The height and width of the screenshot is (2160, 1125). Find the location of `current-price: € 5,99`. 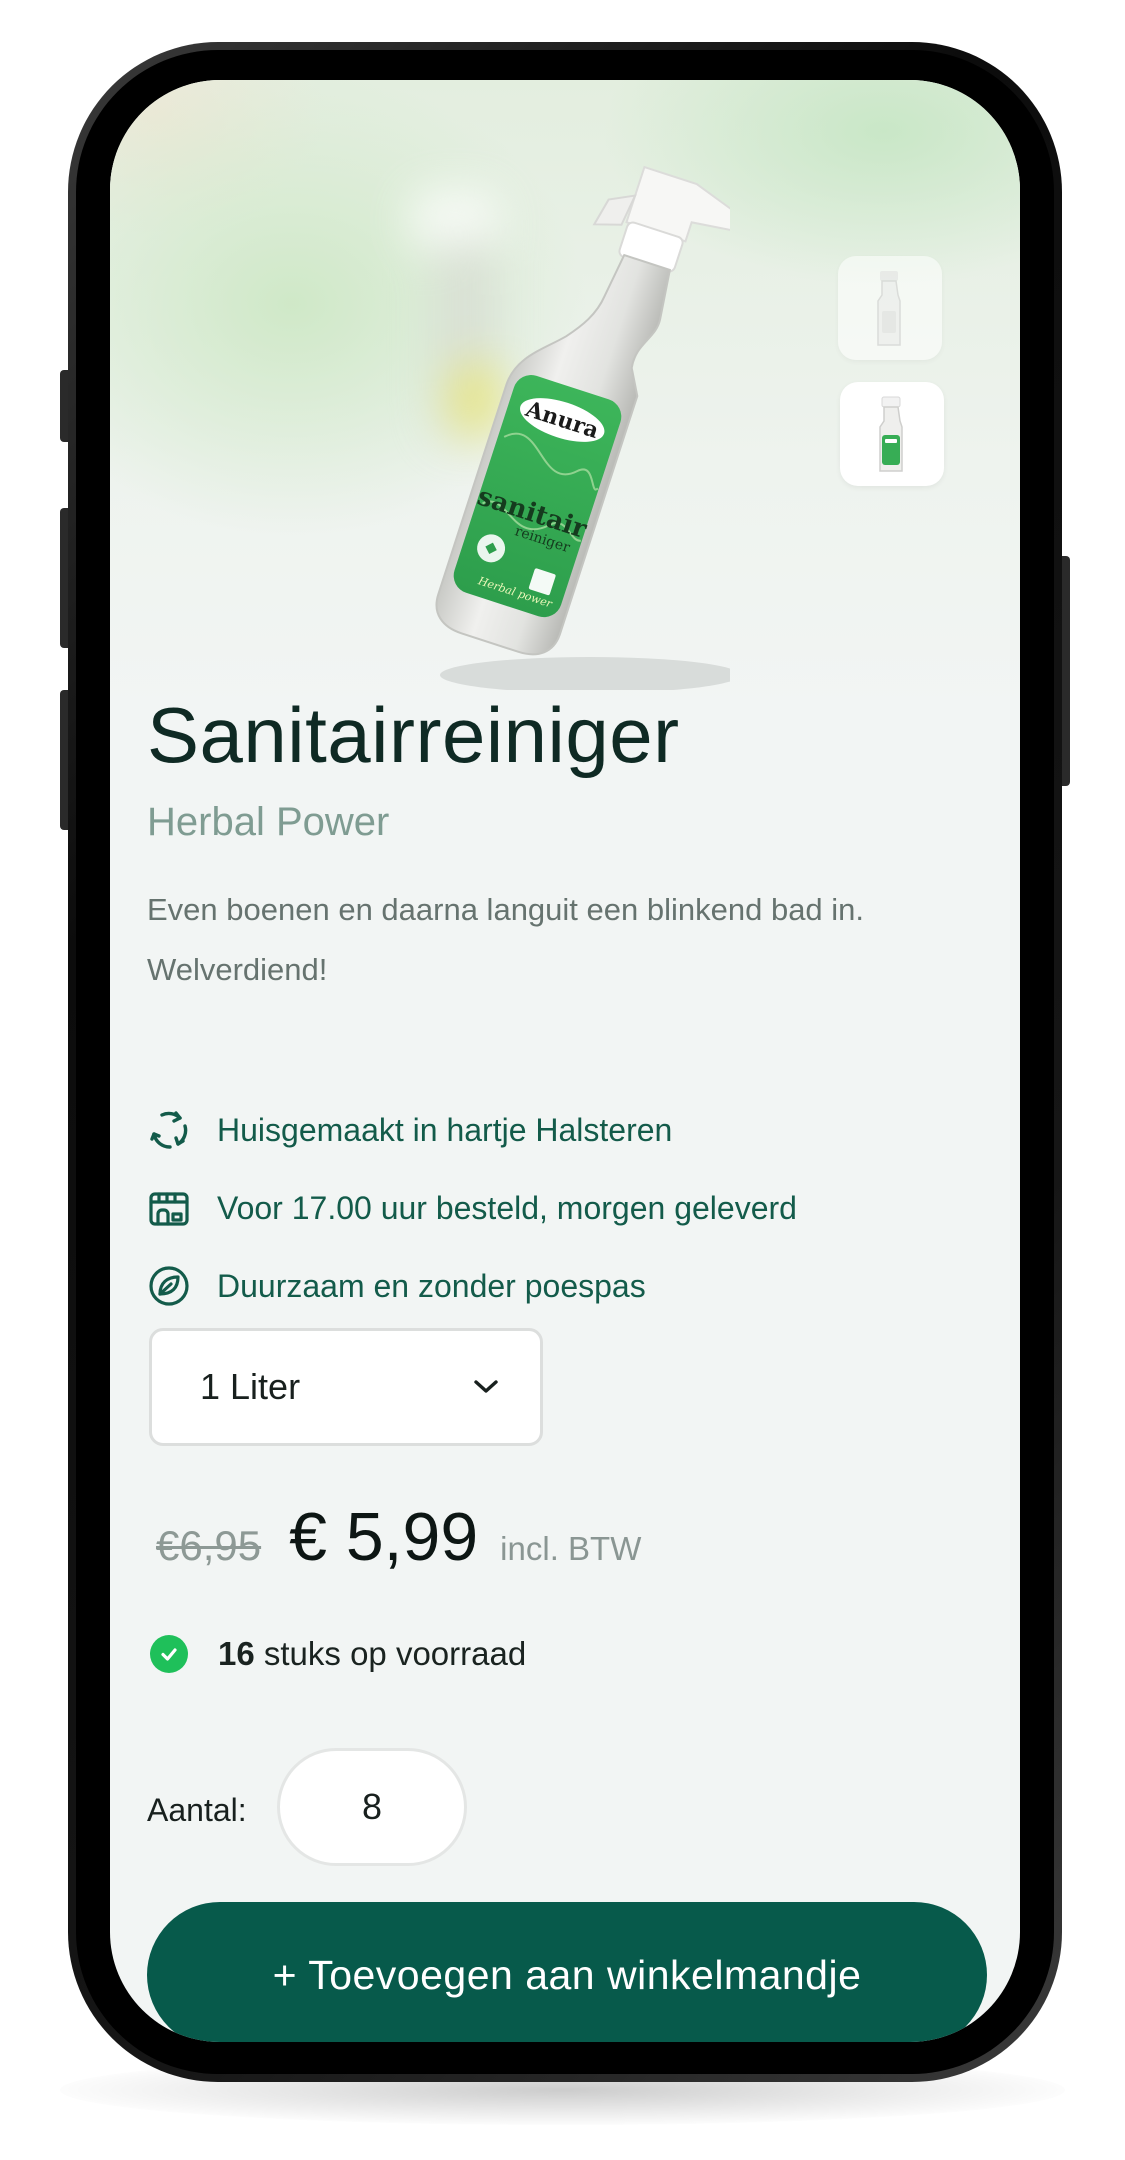

current-price: € 5,99 is located at coordinates (384, 1537).